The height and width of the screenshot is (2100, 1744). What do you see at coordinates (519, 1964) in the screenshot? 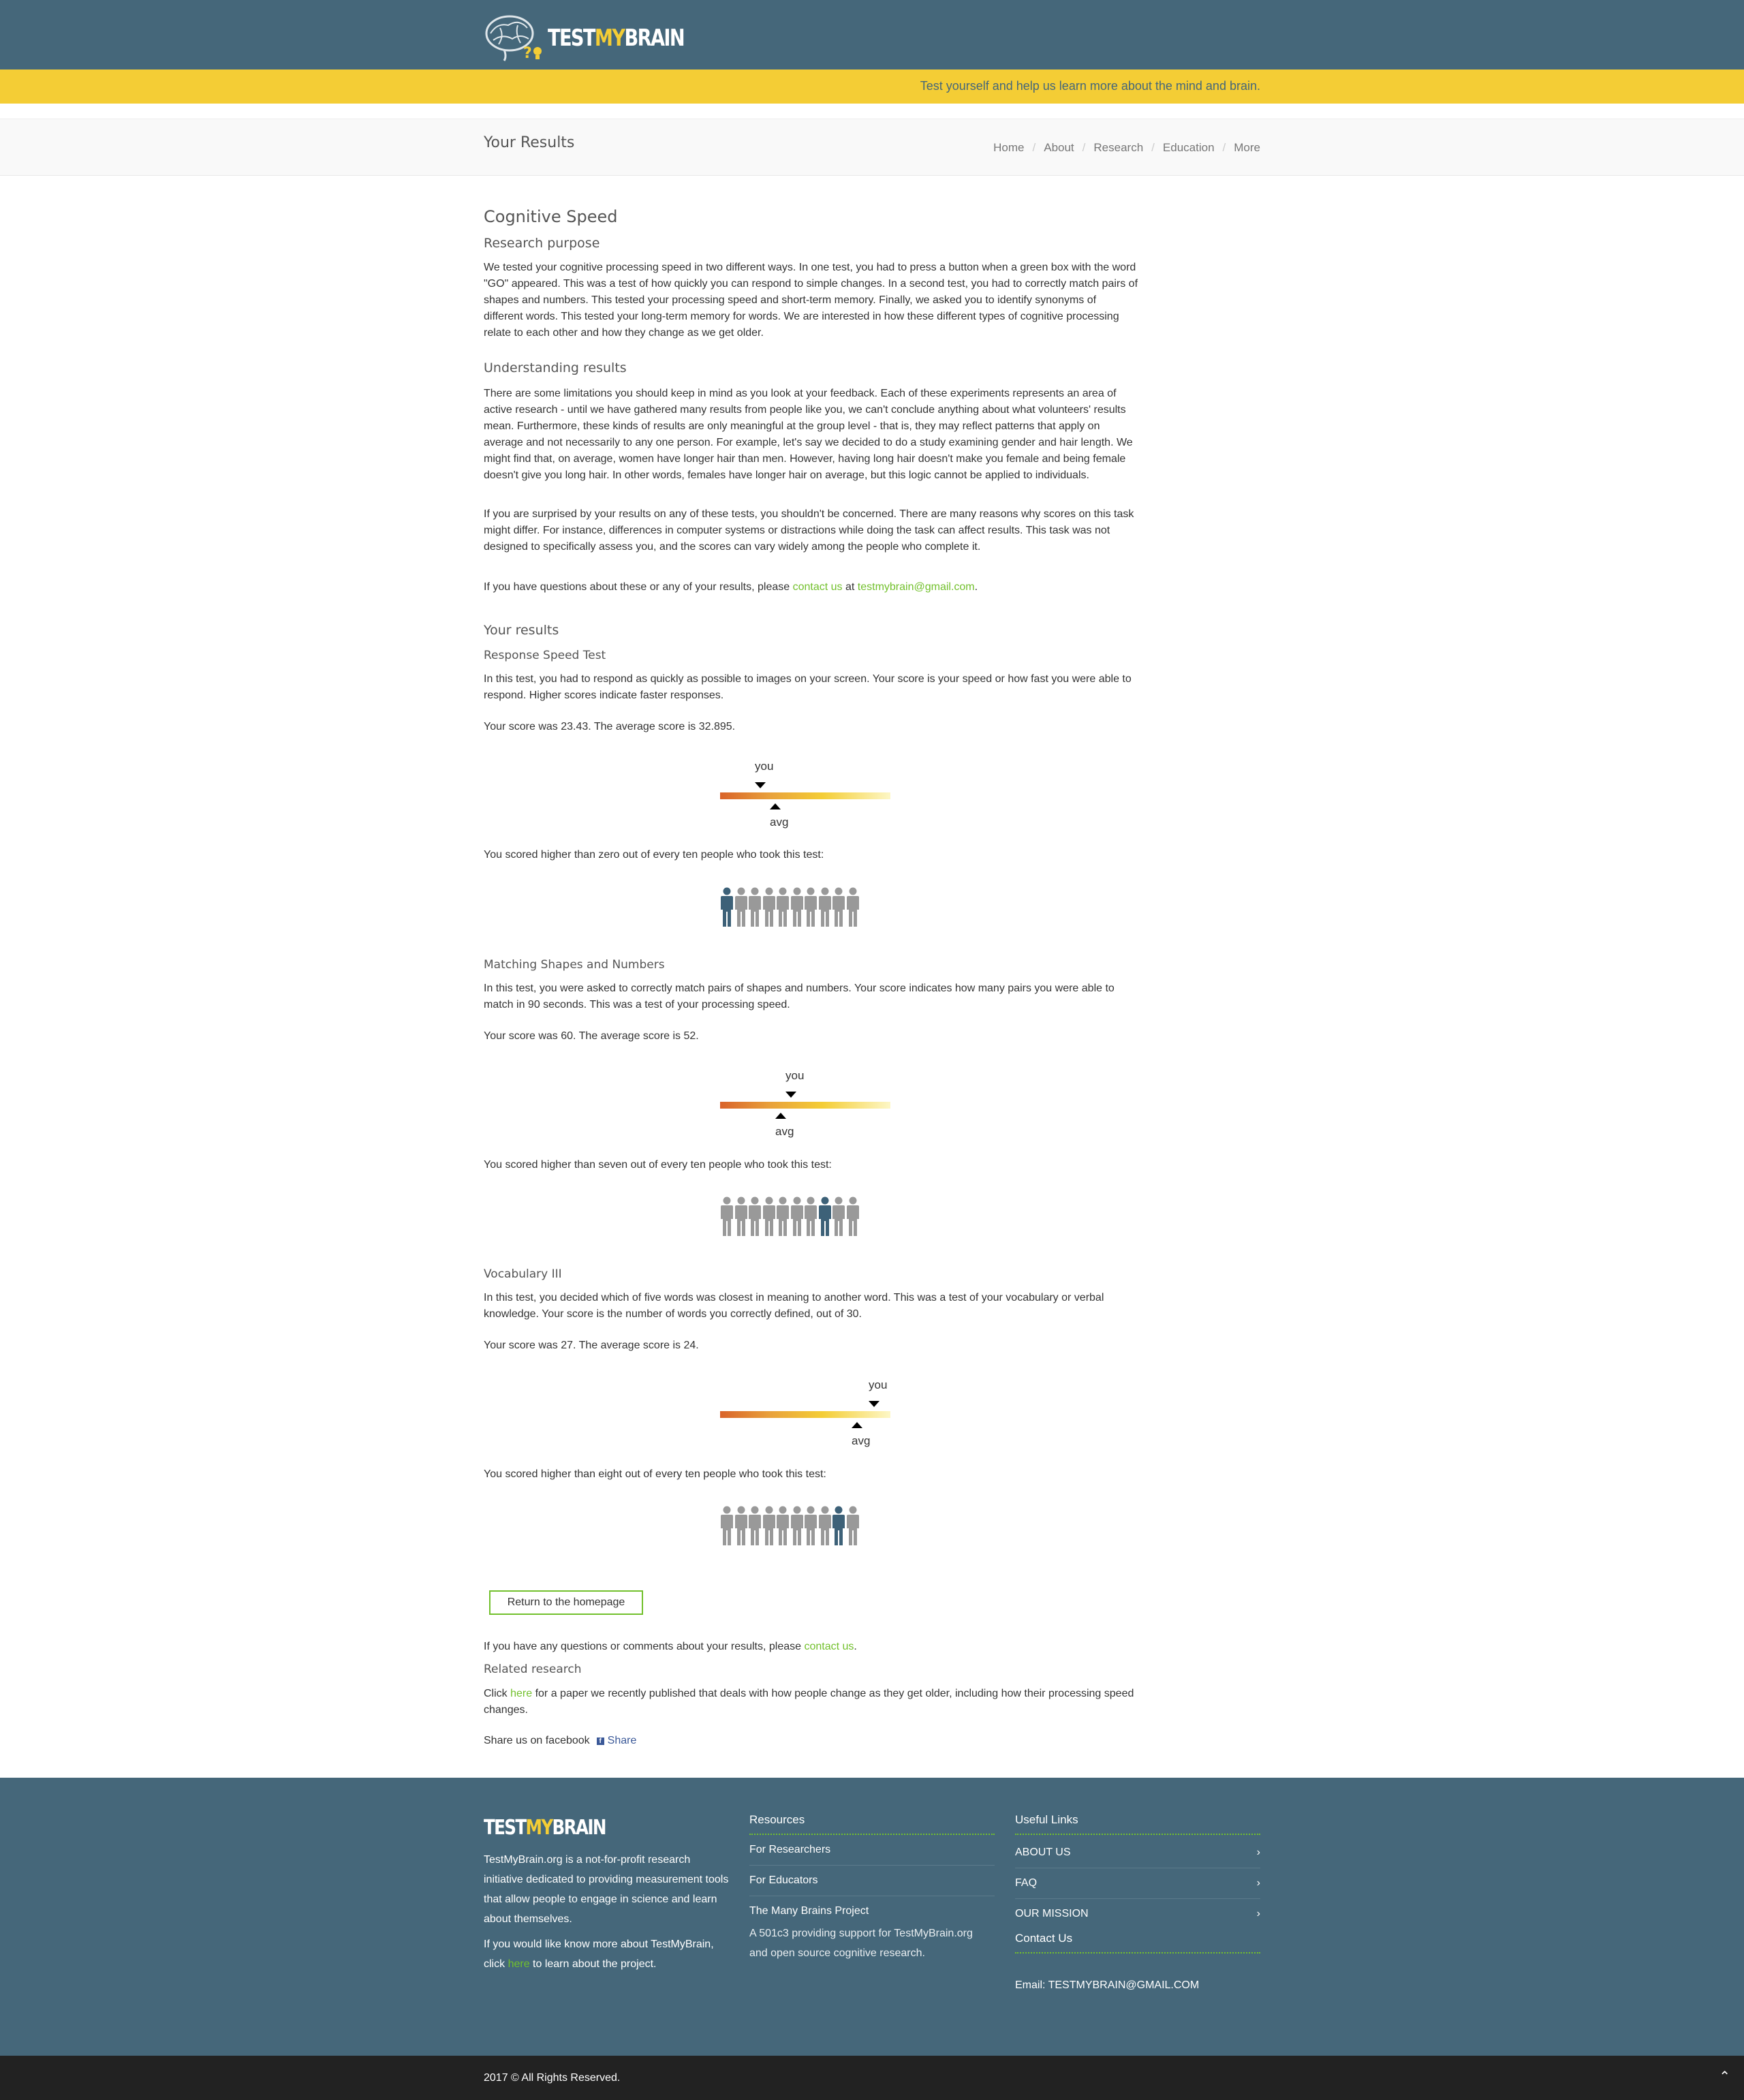
I see `learn-more-link: here` at bounding box center [519, 1964].